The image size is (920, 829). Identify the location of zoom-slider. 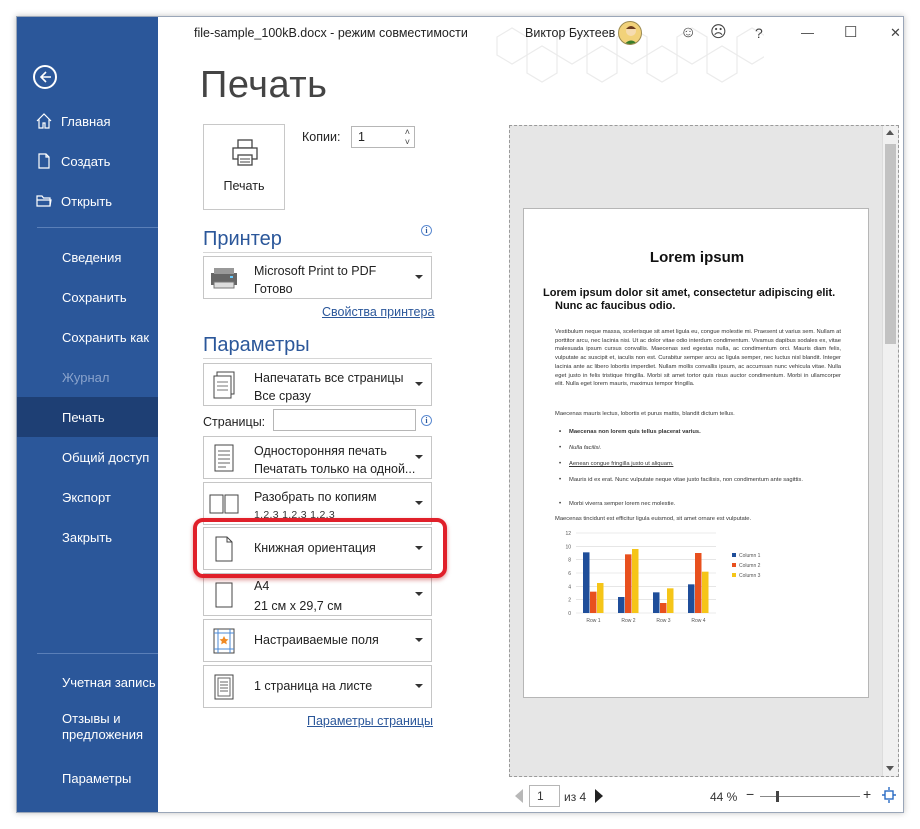
(810, 796).